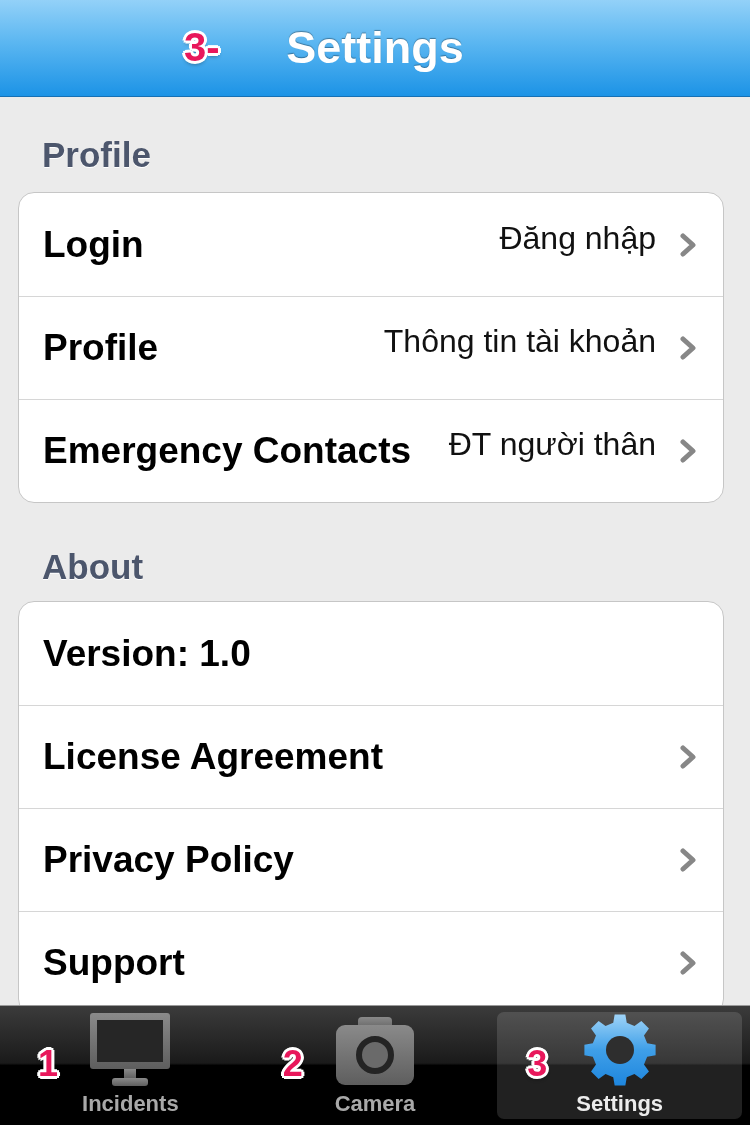 This screenshot has width=750, height=1125. Describe the element at coordinates (537, 1064) in the screenshot. I see `annotation-marker: 3` at that location.